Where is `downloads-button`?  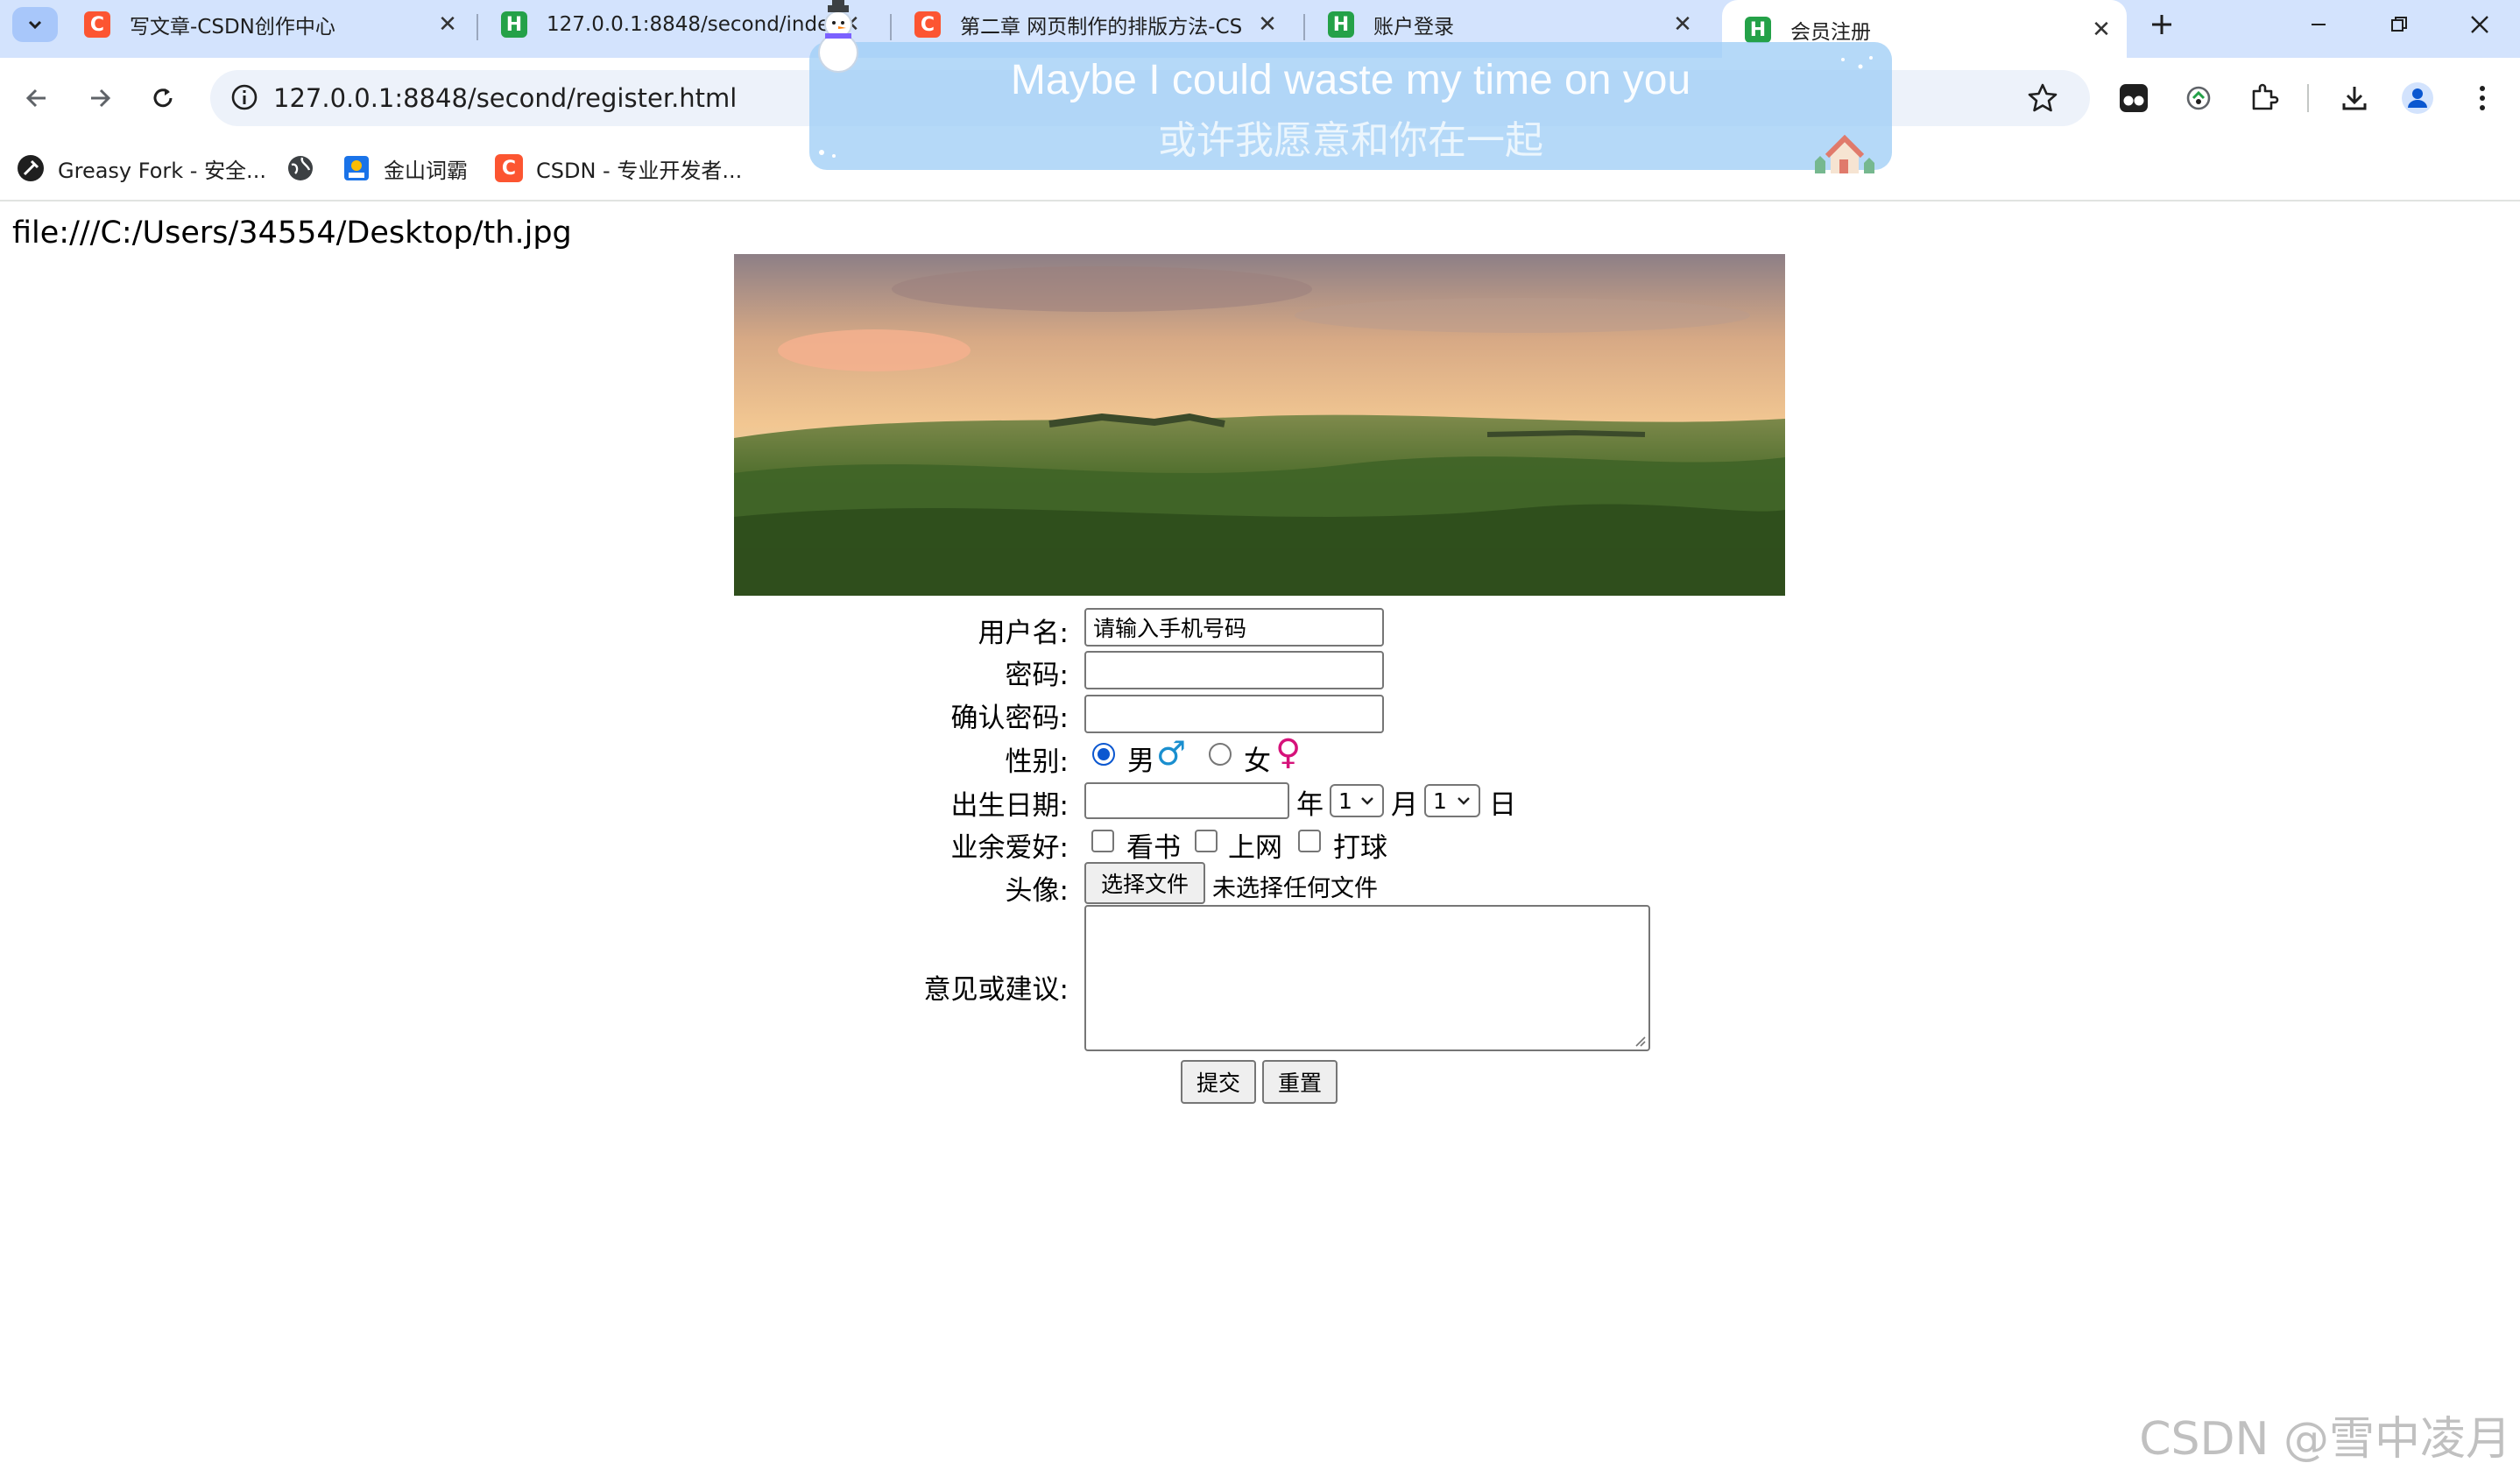 downloads-button is located at coordinates (2354, 98).